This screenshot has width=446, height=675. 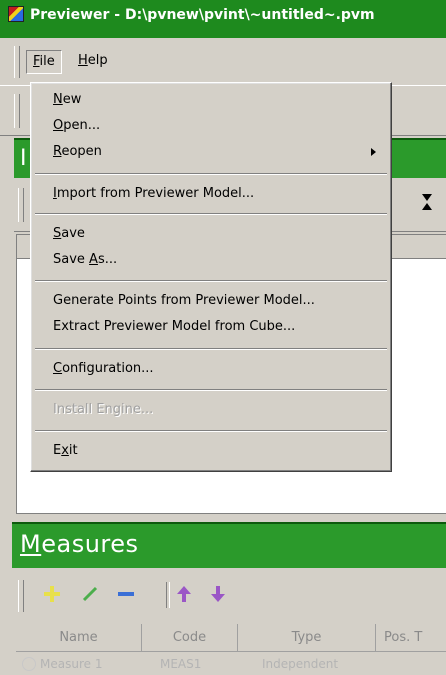 What do you see at coordinates (58, 368) in the screenshot?
I see `menu-item-configuration-accel: C` at bounding box center [58, 368].